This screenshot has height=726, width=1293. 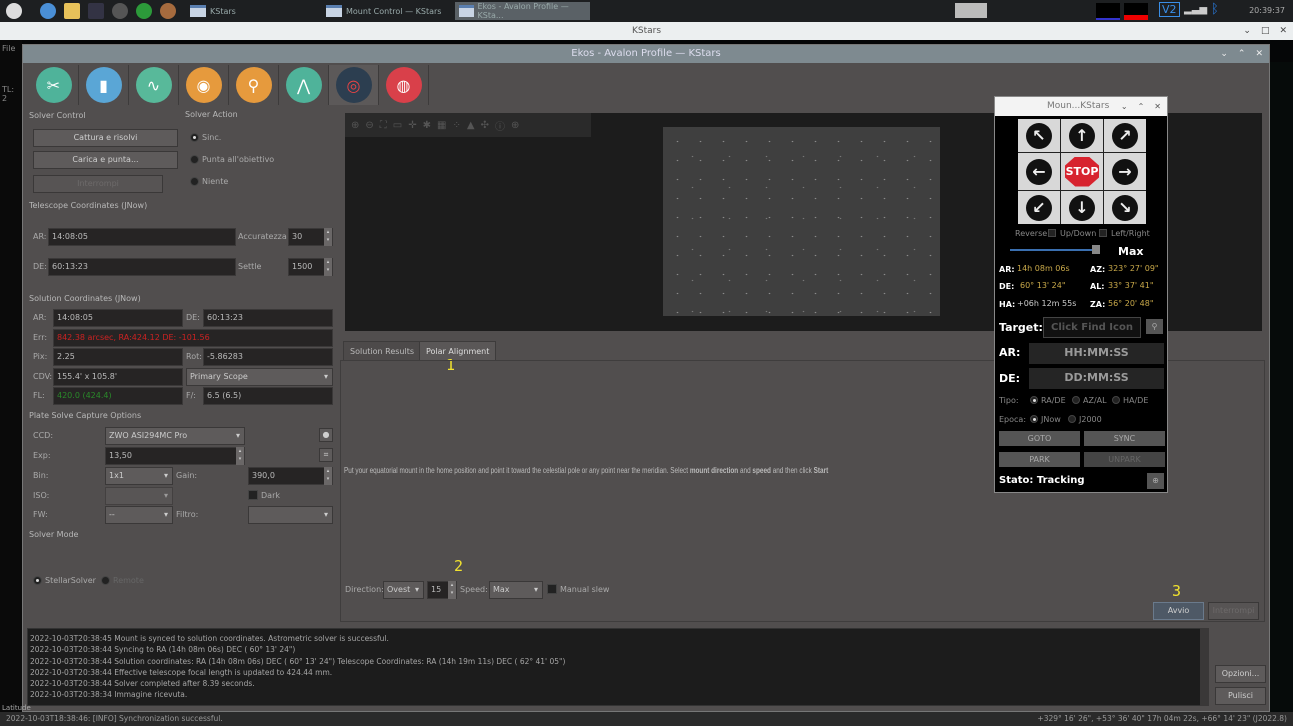 What do you see at coordinates (139, 496) in the screenshot?
I see `iso-select` at bounding box center [139, 496].